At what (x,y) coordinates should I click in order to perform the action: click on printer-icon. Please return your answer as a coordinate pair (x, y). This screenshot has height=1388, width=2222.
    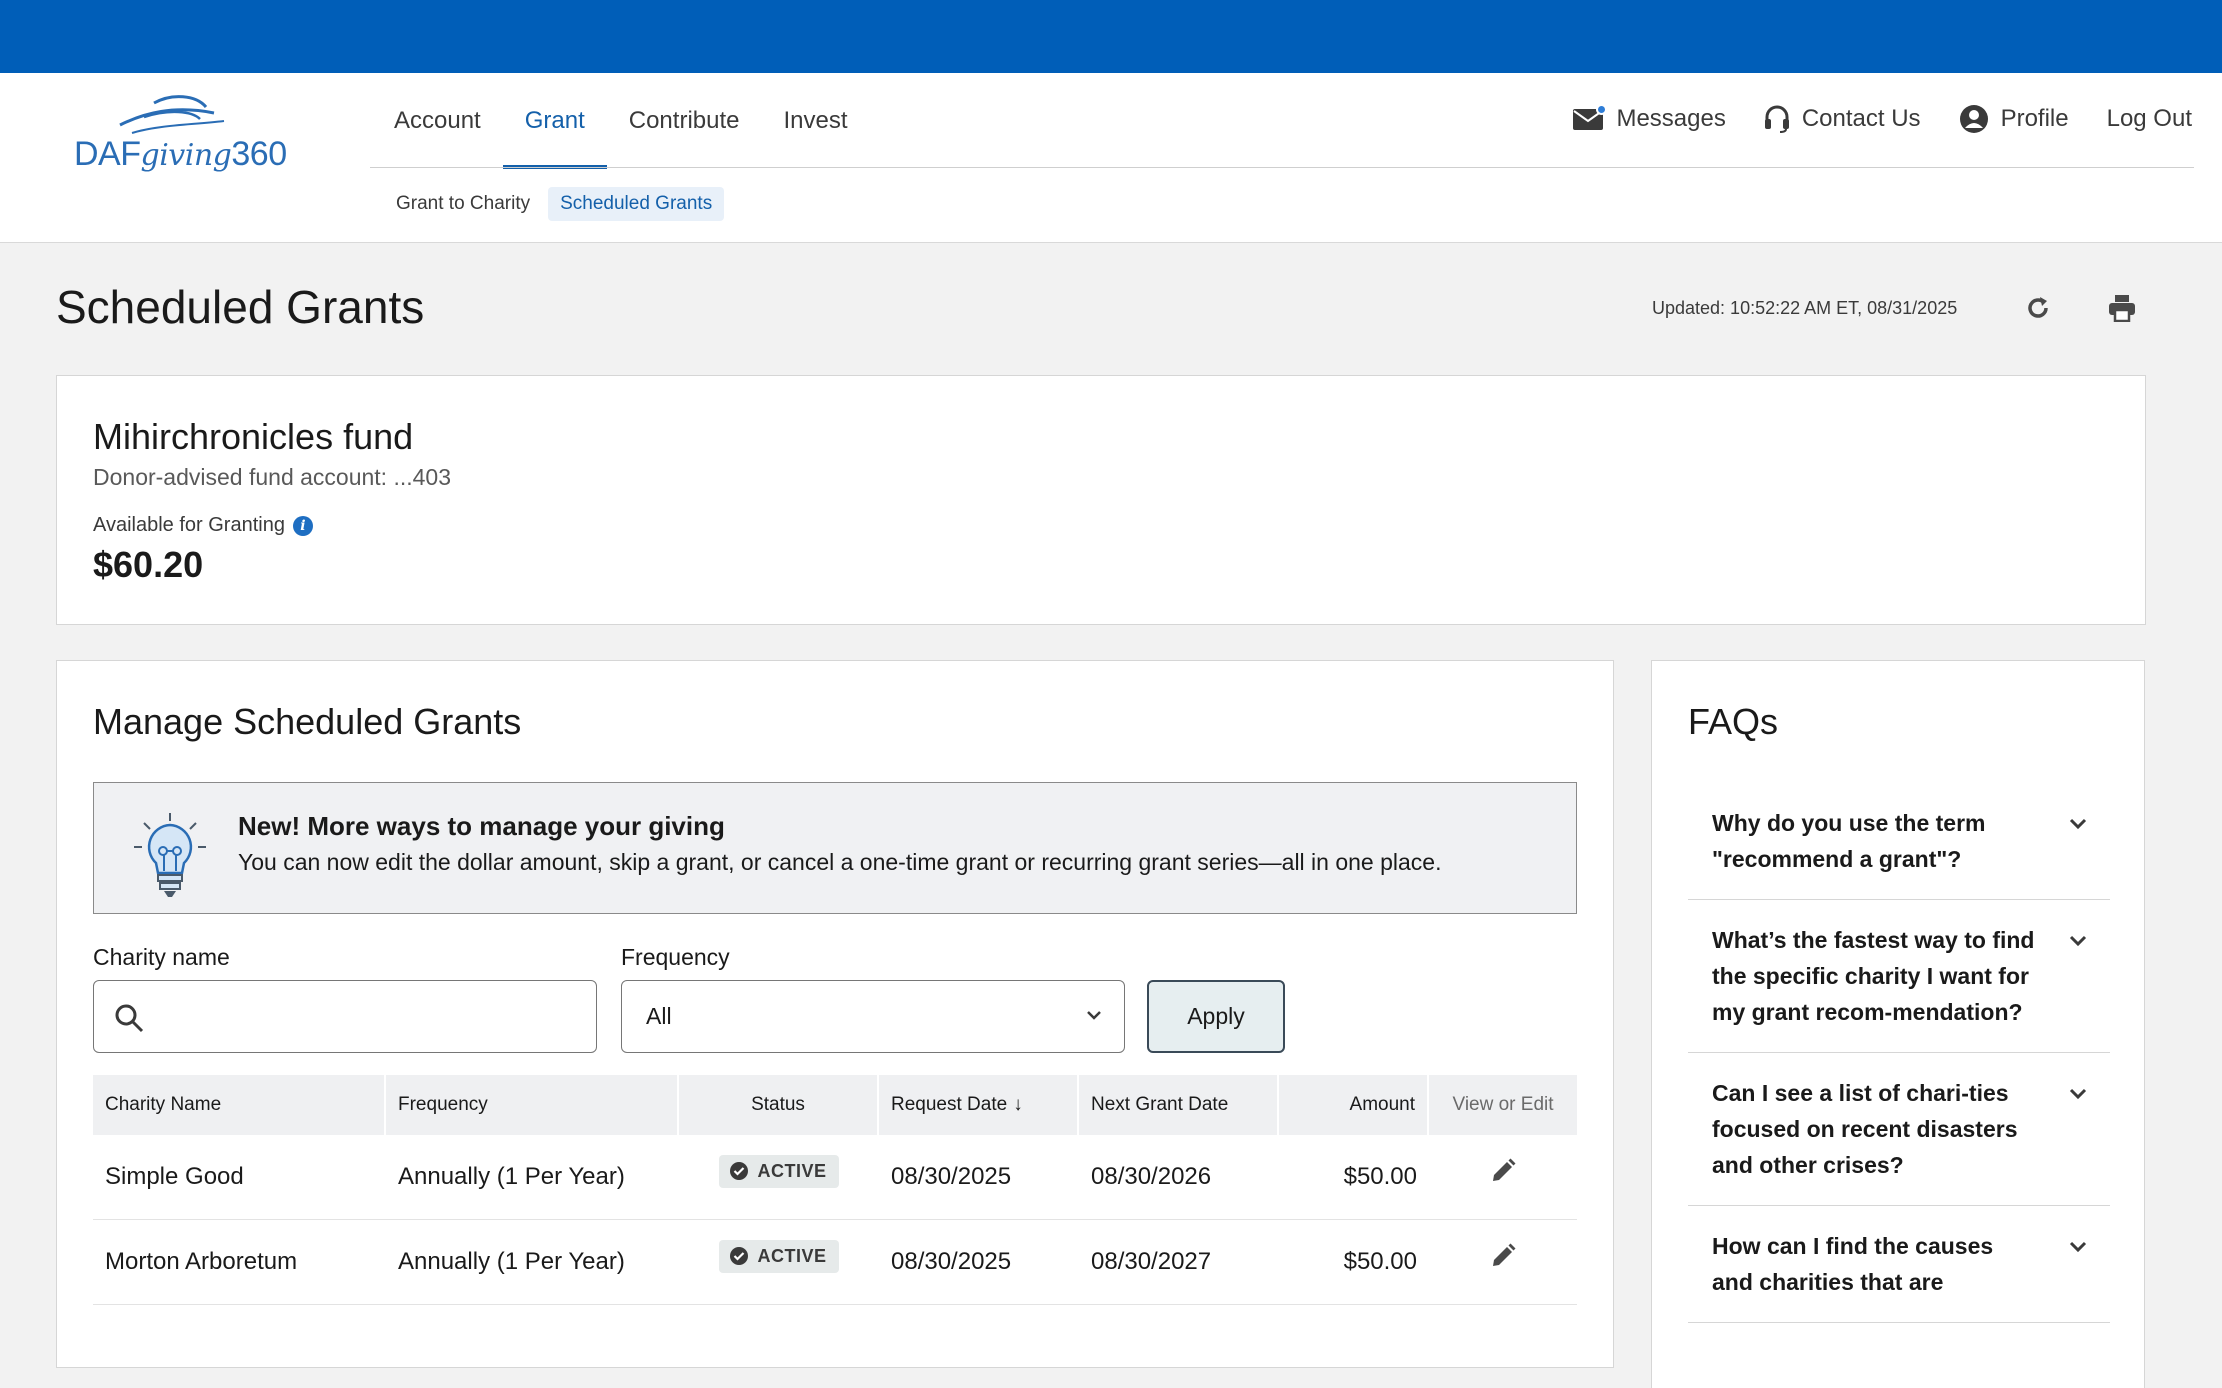
    Looking at the image, I should click on (2122, 308).